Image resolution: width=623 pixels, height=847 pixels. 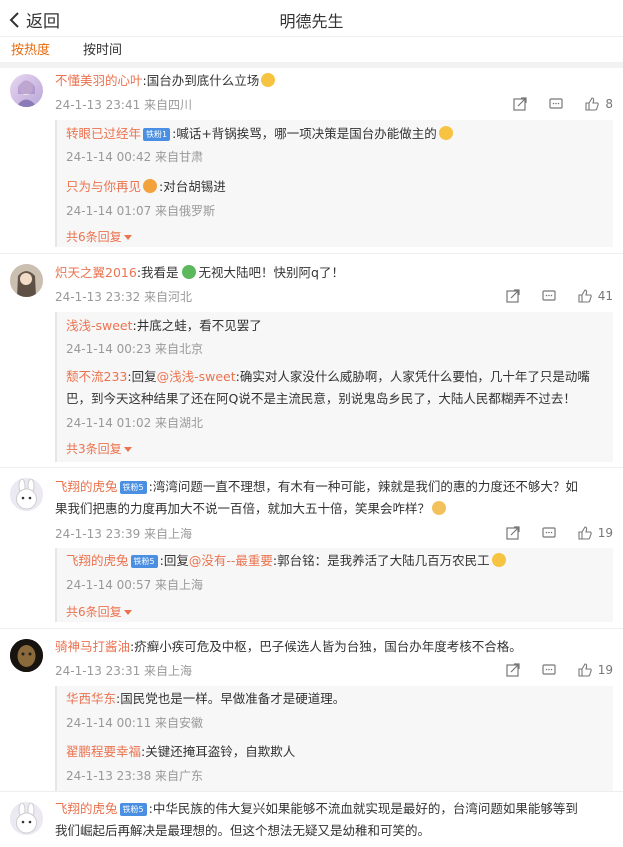 I want to click on more-replies-link: 共3条回复, so click(x=99, y=448).